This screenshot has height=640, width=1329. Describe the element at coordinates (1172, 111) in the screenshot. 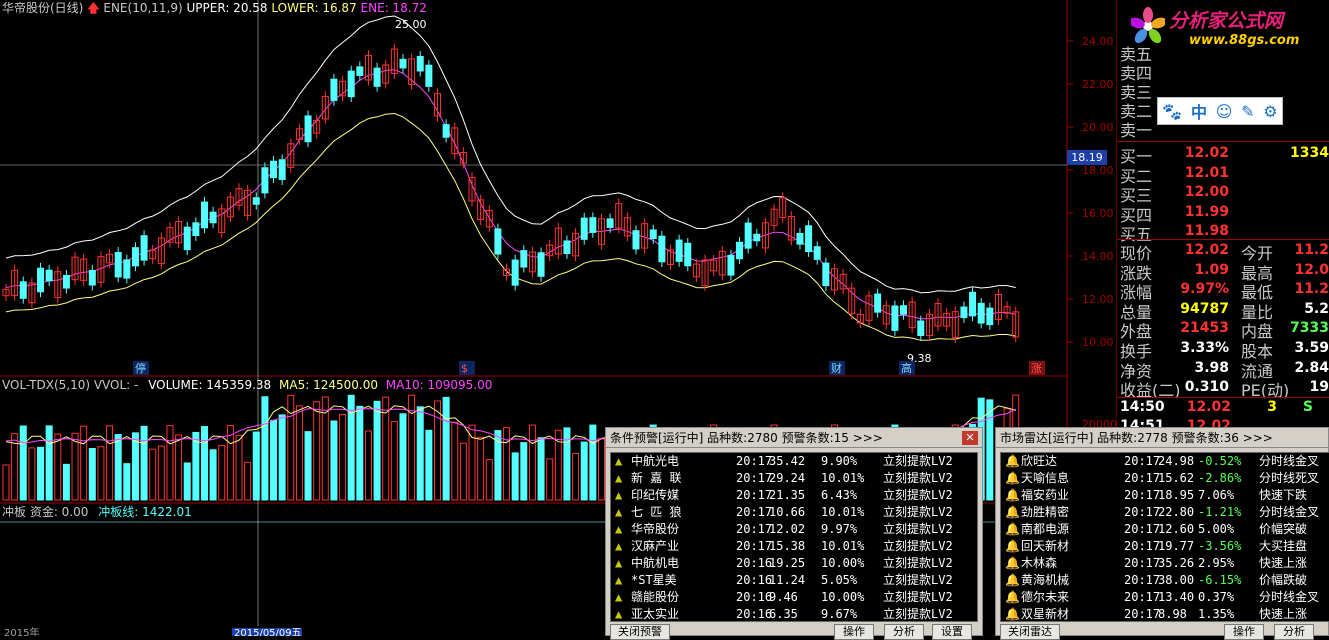

I see `paw-icon: 🐾` at that location.